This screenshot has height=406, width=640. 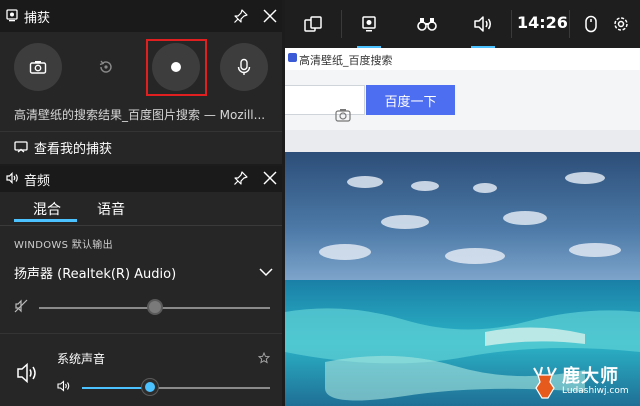 I want to click on device-volume-thumb, so click(x=154, y=307).